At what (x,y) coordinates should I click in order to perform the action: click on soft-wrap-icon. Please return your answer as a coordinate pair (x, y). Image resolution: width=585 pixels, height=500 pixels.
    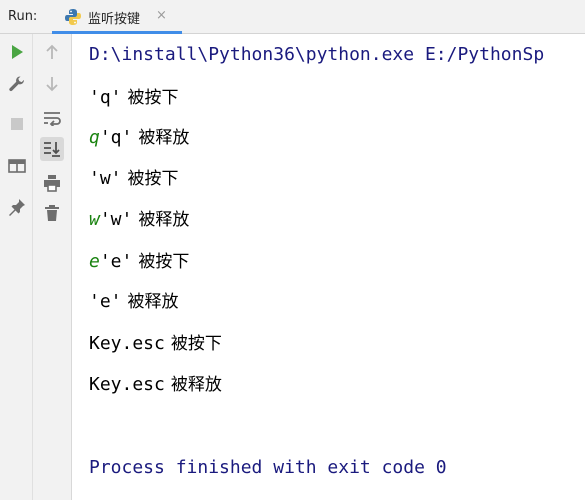
    Looking at the image, I should click on (52, 119).